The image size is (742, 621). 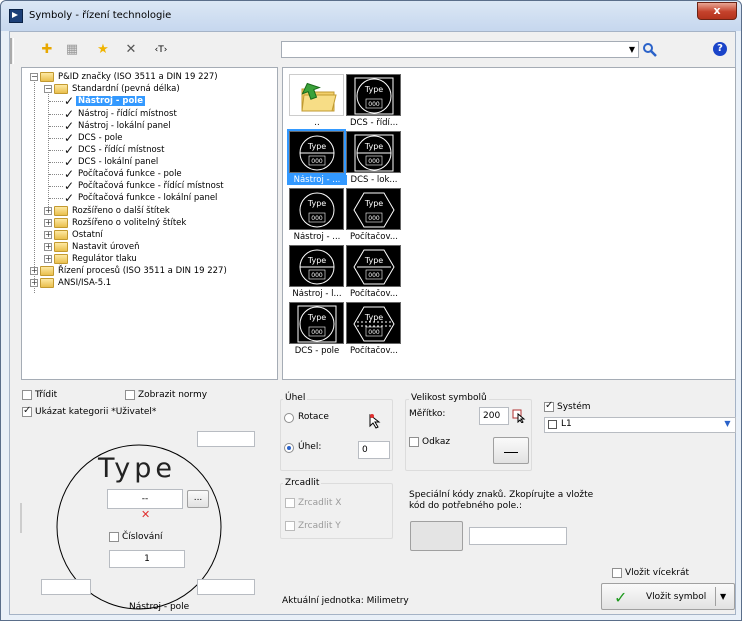 I want to click on tree-item: Nástroj - řídící místnost, so click(x=127, y=114).